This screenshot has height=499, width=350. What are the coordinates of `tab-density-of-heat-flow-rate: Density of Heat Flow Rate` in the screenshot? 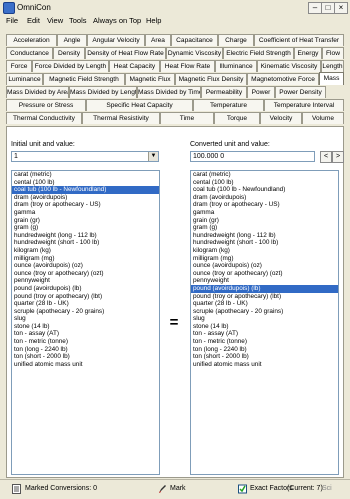 It's located at (125, 53).